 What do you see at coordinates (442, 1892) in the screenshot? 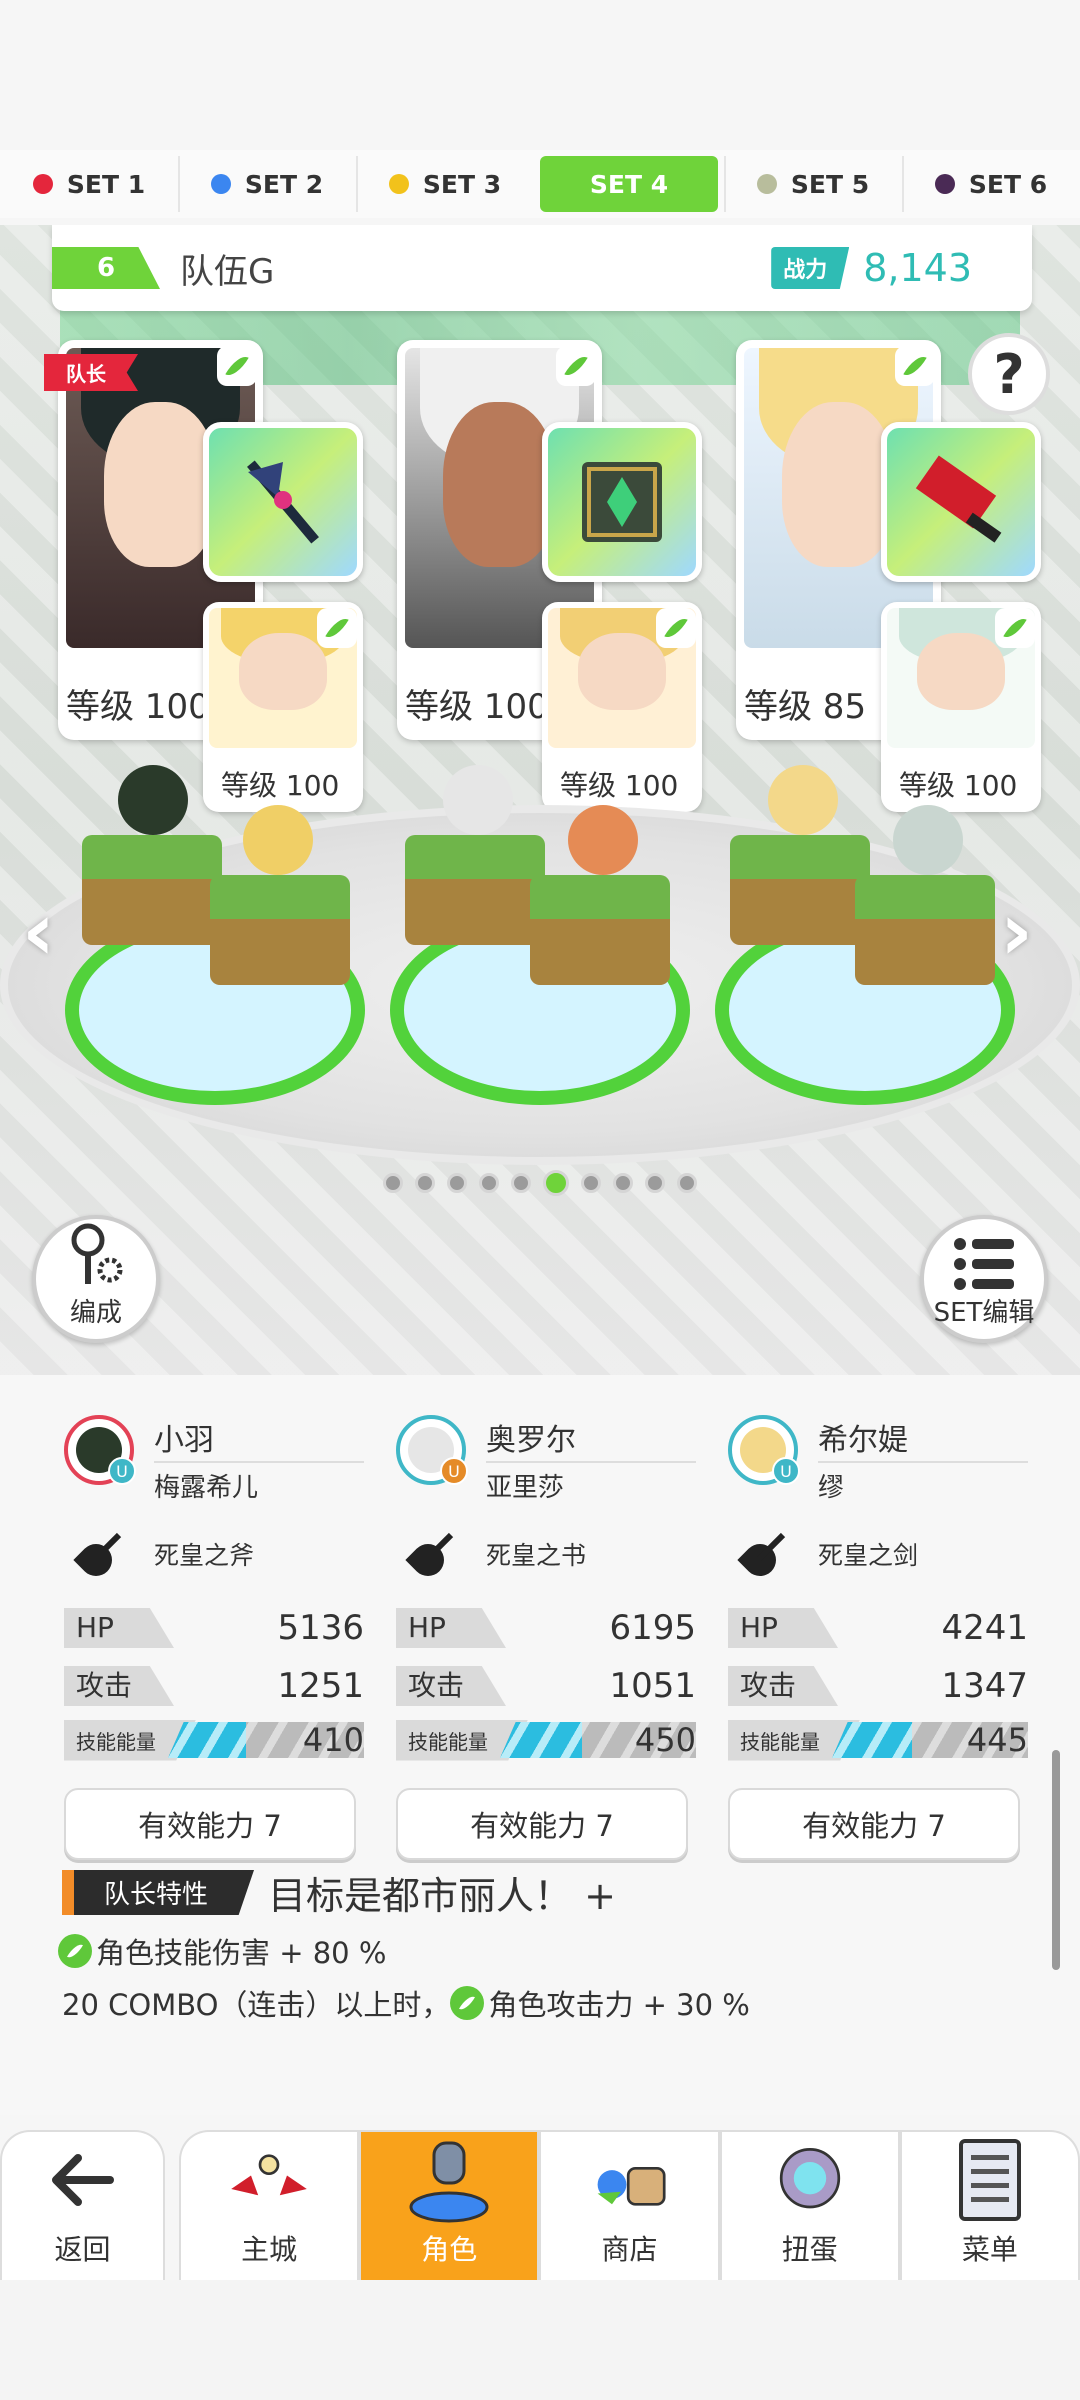
I see `leader-skill-title: 目标是都市丽人！ +` at bounding box center [442, 1892].